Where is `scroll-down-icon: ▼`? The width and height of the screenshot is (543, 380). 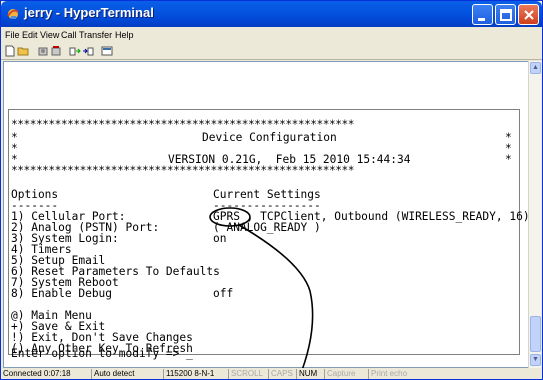
scroll-down-icon: ▼ is located at coordinates (535, 360).